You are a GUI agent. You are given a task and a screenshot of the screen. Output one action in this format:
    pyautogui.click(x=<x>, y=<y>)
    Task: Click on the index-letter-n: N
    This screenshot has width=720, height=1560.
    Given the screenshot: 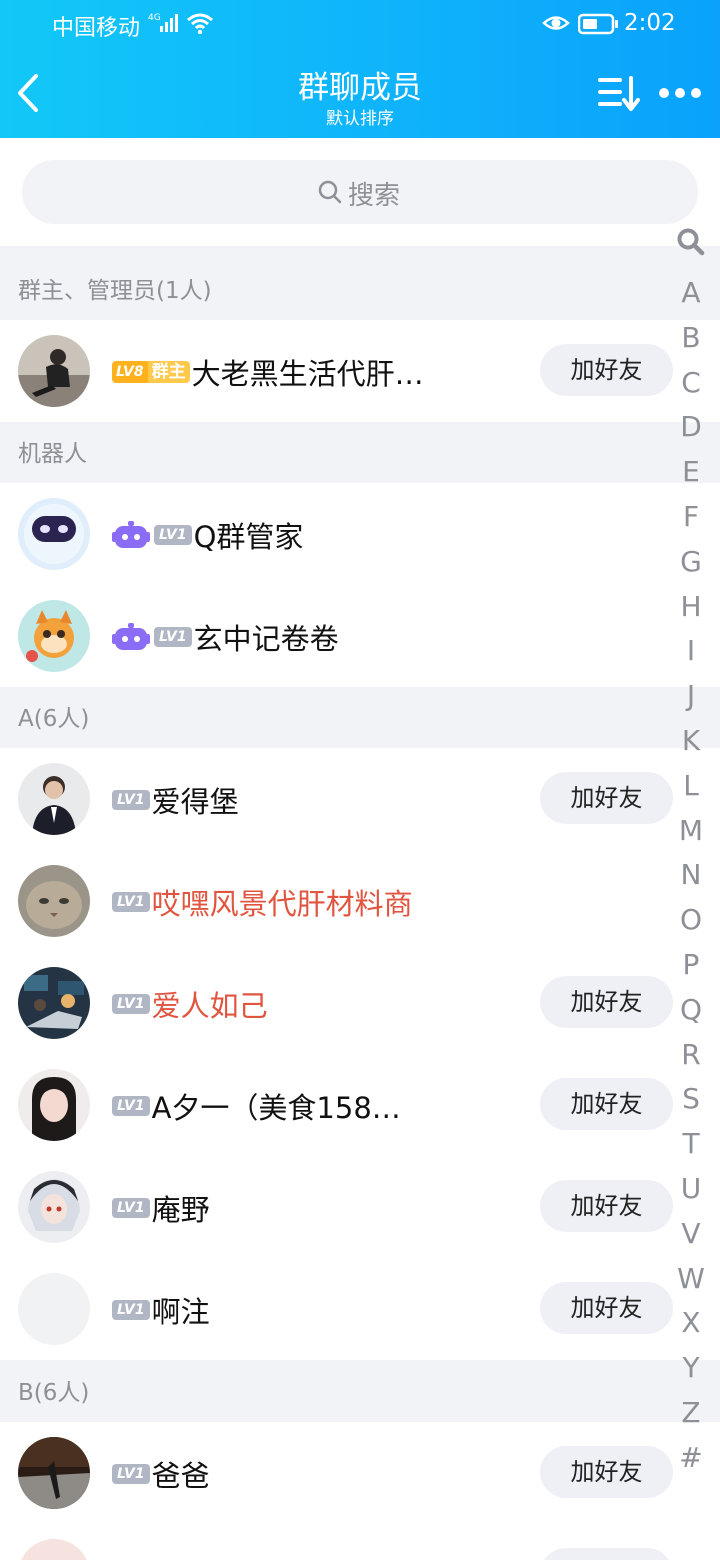 What is the action you would take?
    pyautogui.click(x=691, y=874)
    